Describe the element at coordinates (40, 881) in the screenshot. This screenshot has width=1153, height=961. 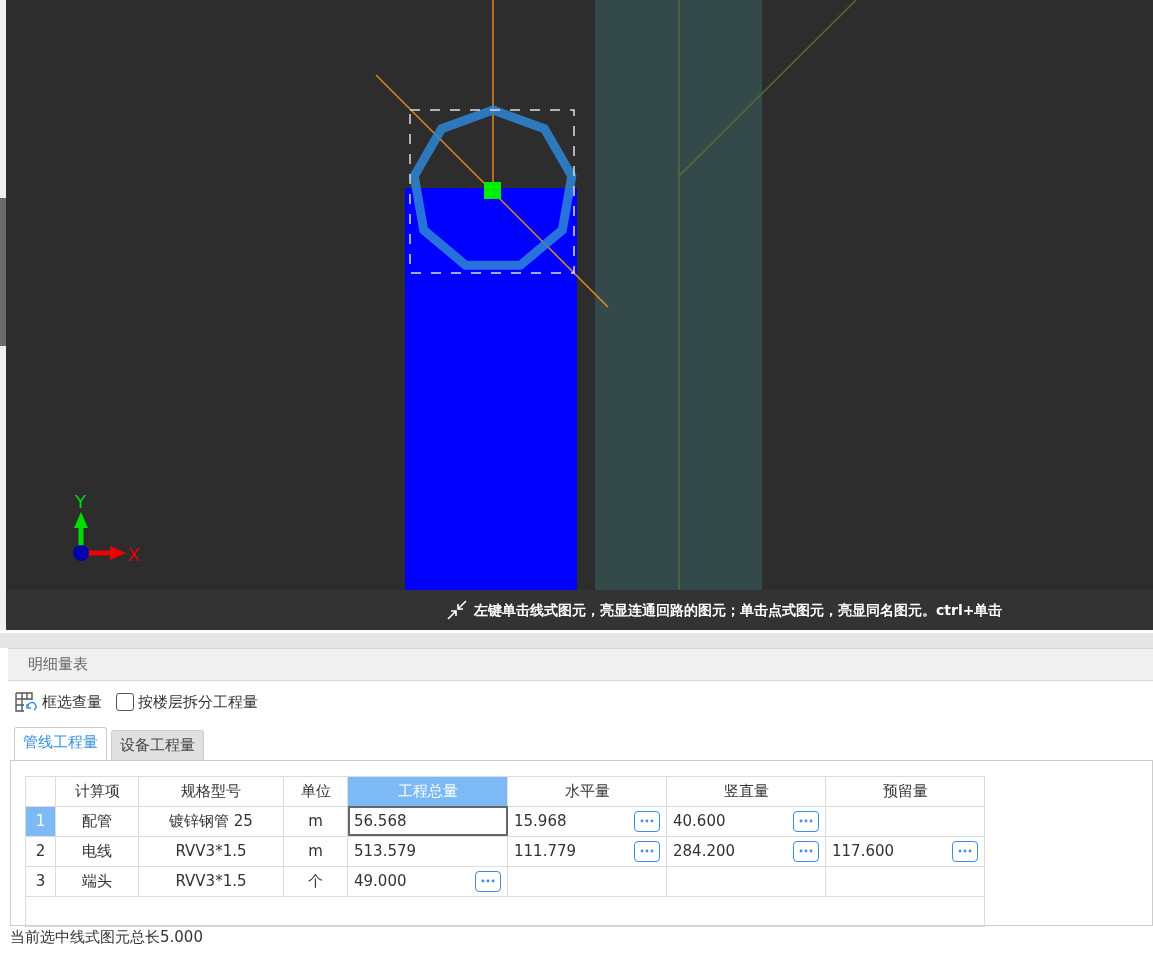
I see `row-number: 3` at that location.